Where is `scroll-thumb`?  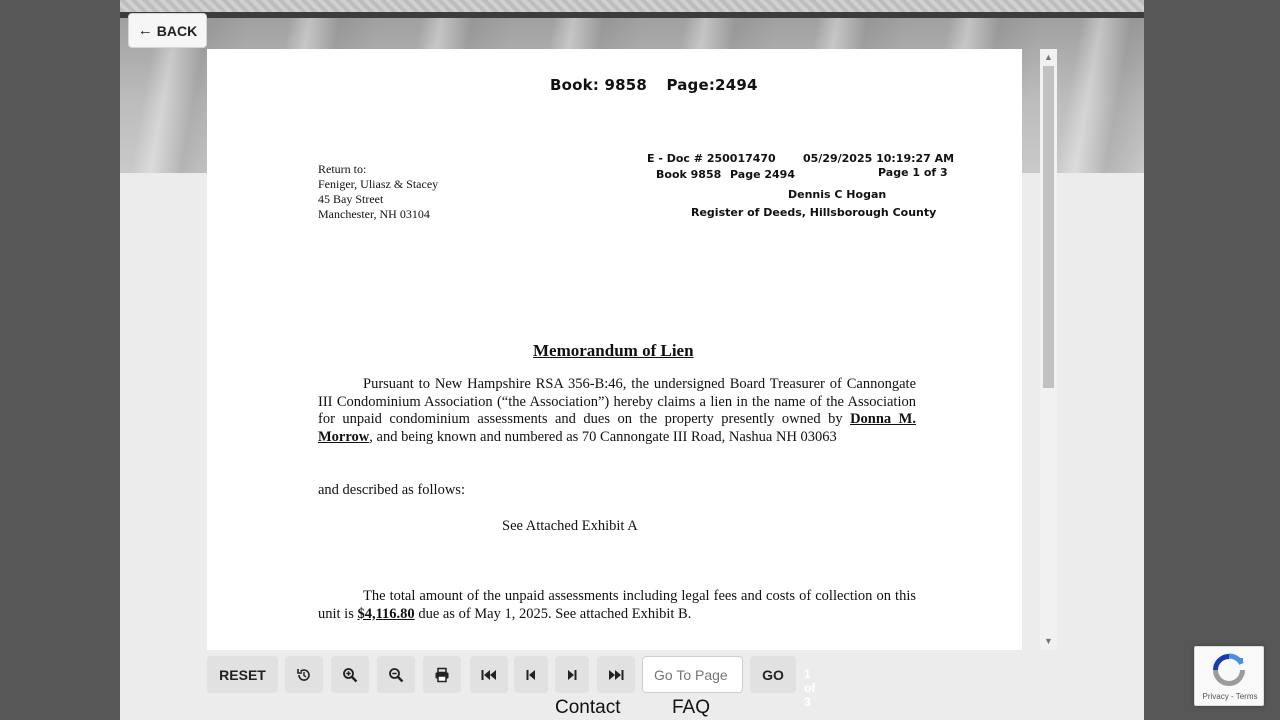 scroll-thumb is located at coordinates (1048, 227).